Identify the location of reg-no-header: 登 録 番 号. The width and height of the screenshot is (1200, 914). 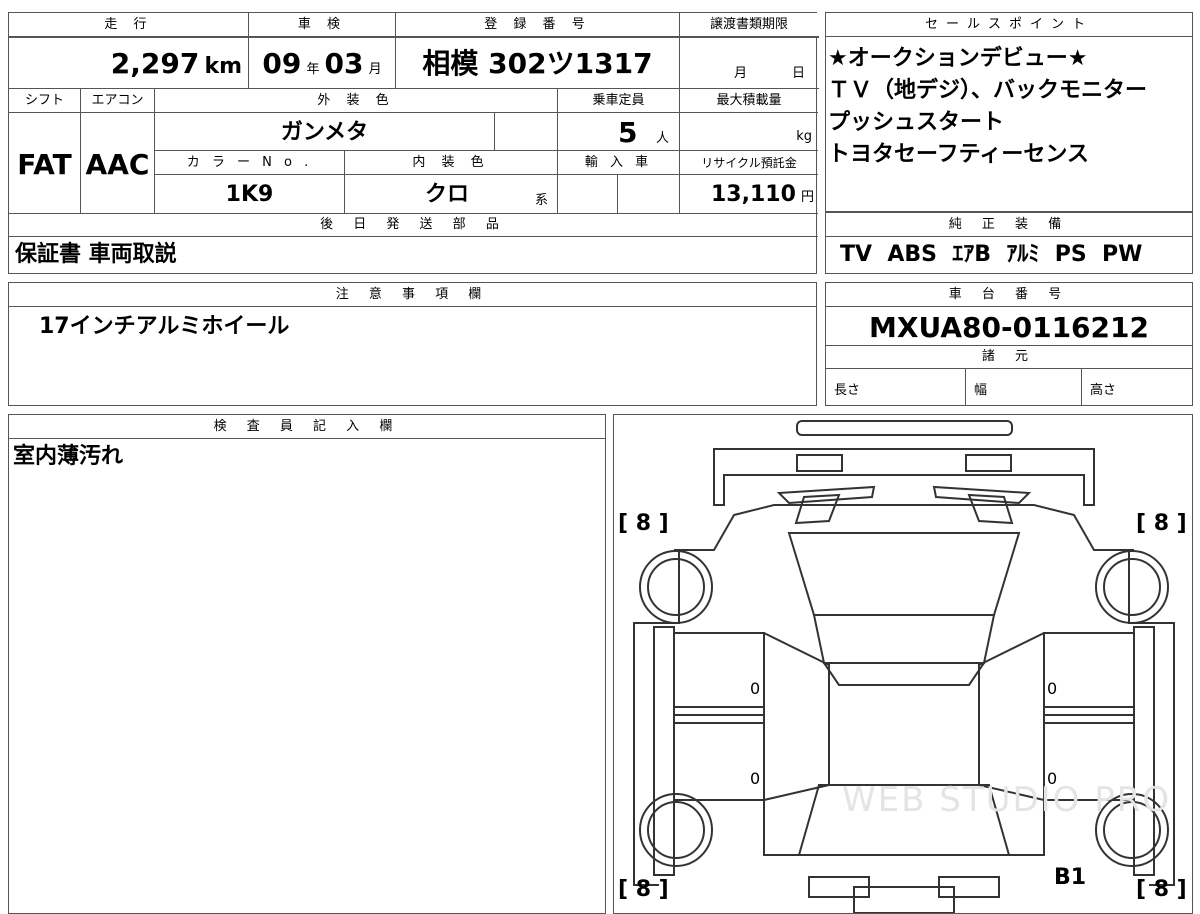
(538, 25).